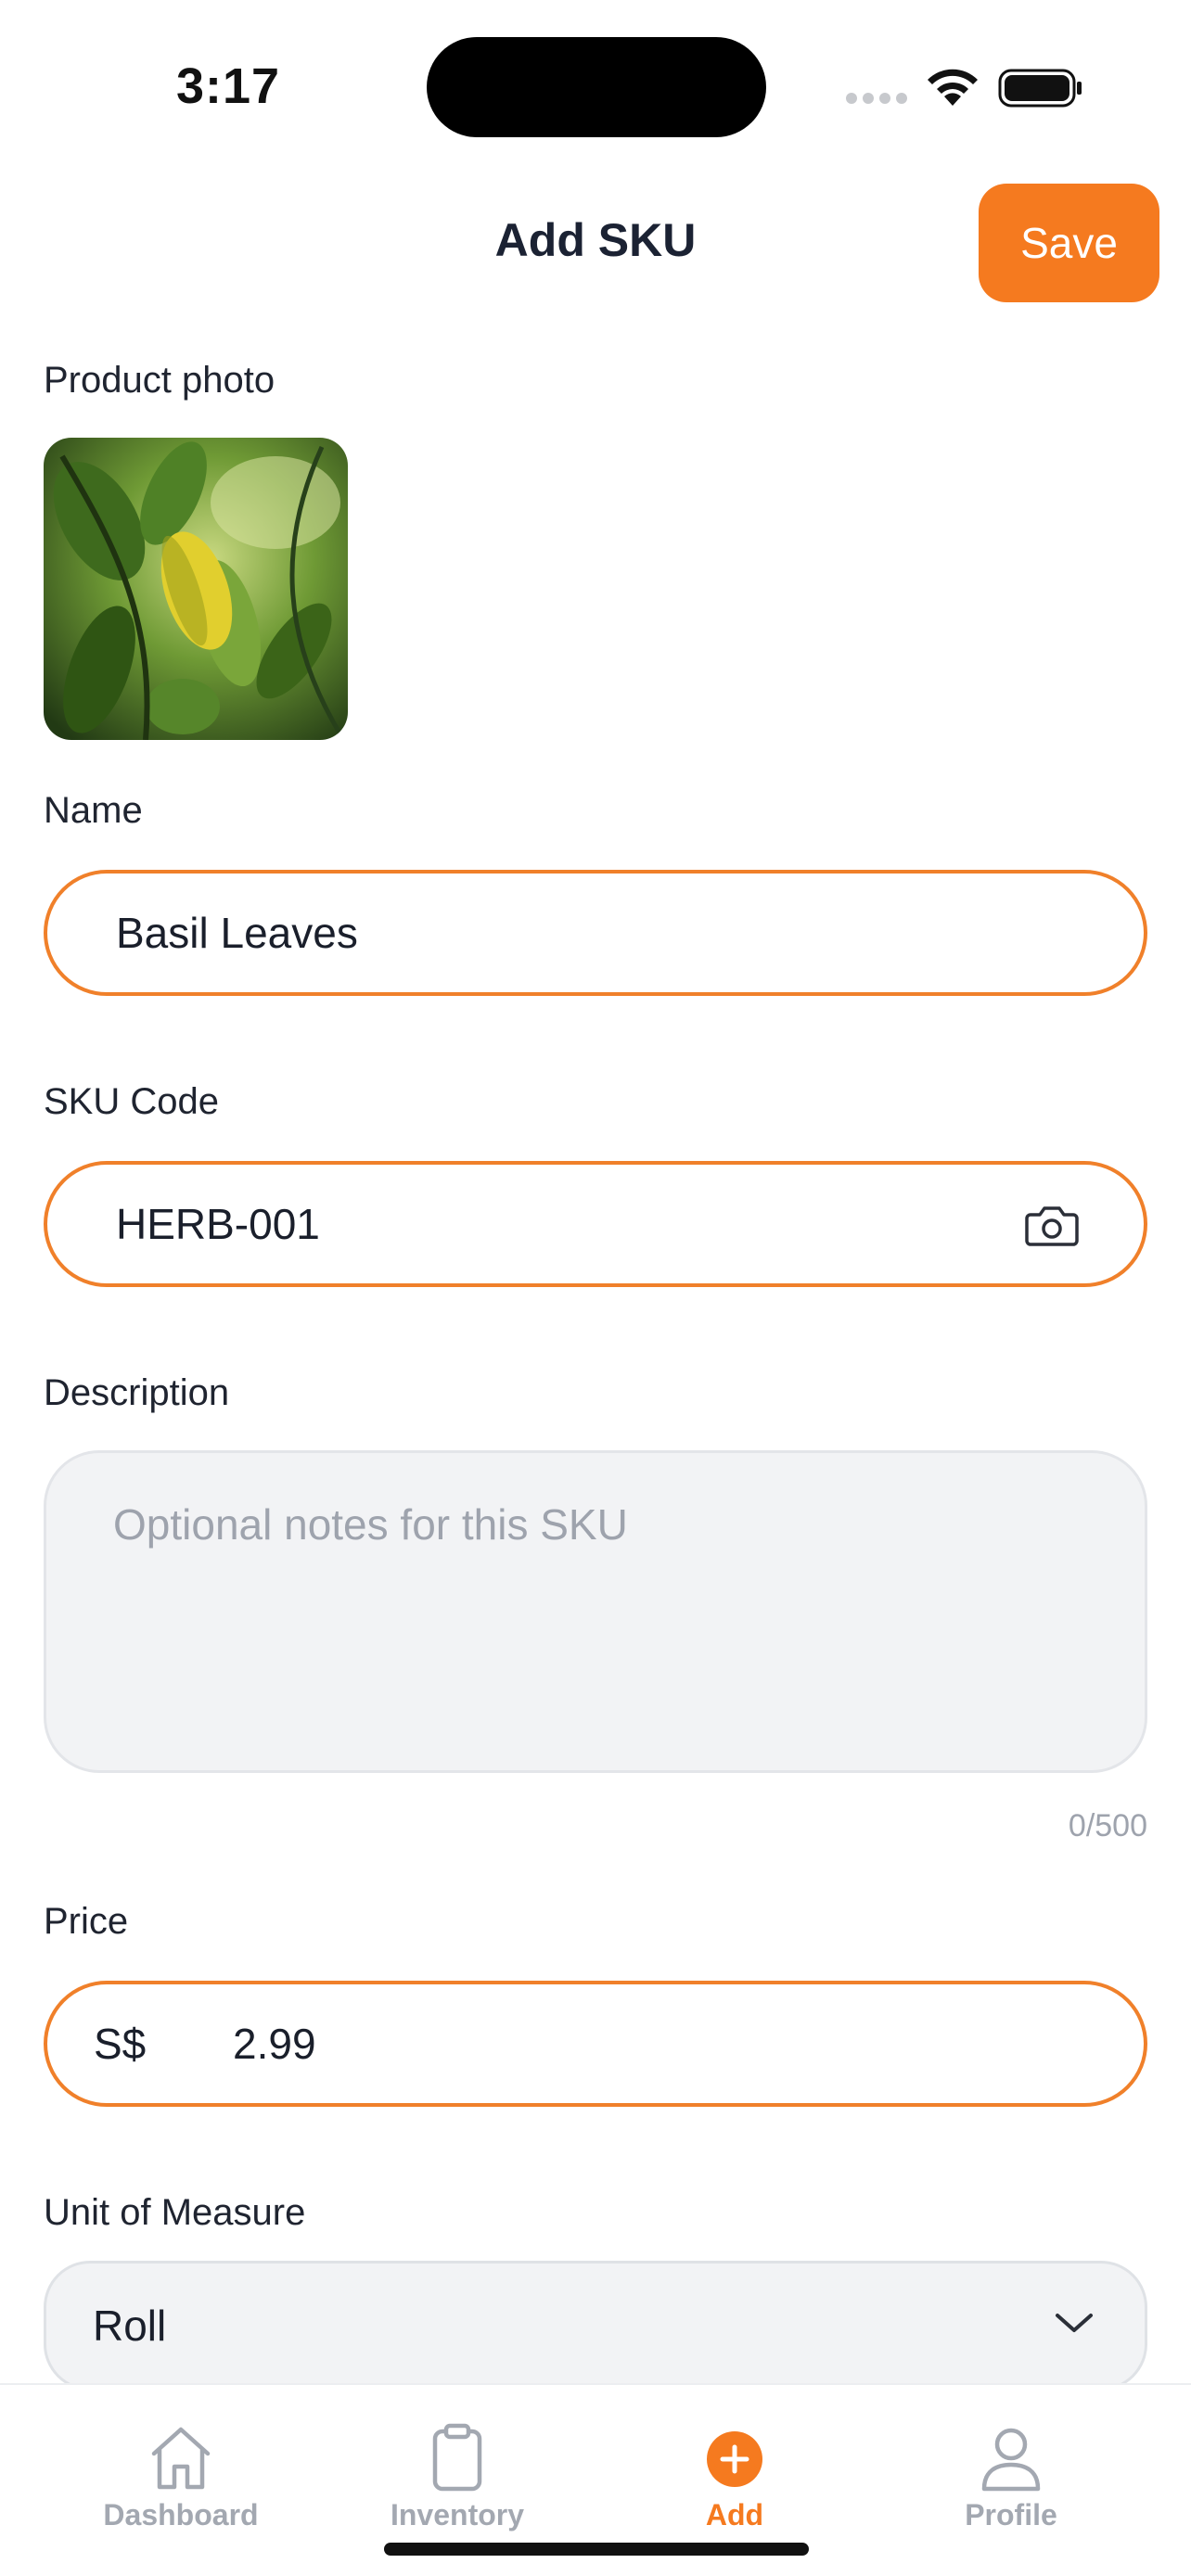  What do you see at coordinates (181, 2514) in the screenshot?
I see `tab-dashboard-label: Dashboard` at bounding box center [181, 2514].